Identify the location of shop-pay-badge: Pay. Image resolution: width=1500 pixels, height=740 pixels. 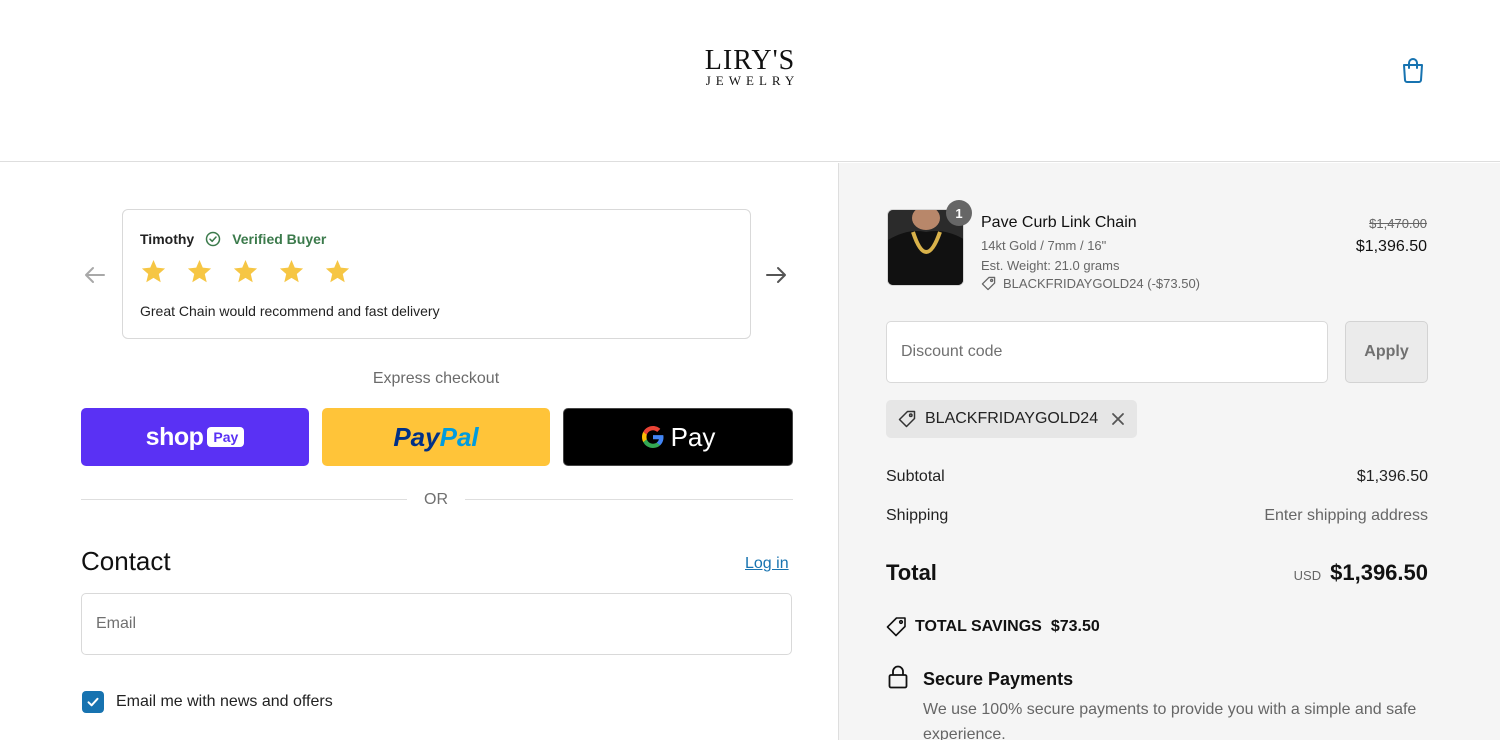
(226, 437).